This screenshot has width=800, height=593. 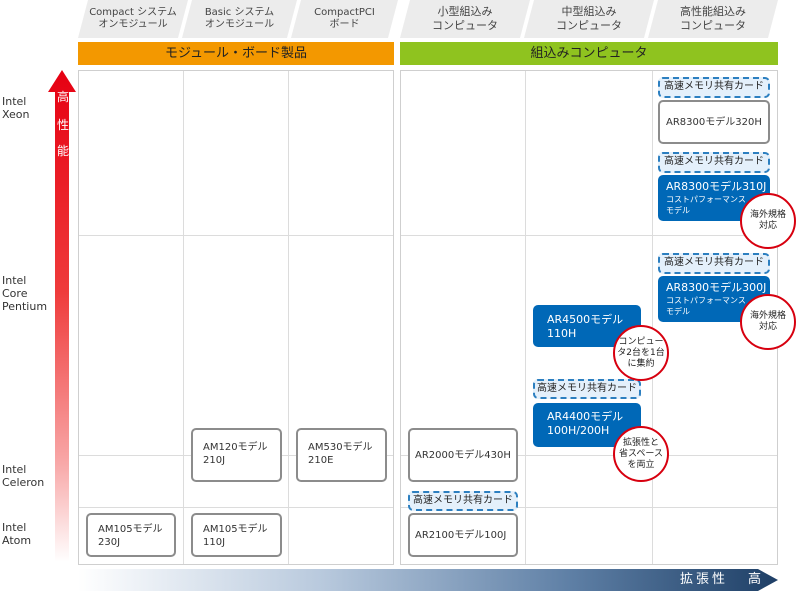 What do you see at coordinates (214, 542) in the screenshot?
I see `product-model: 110J` at bounding box center [214, 542].